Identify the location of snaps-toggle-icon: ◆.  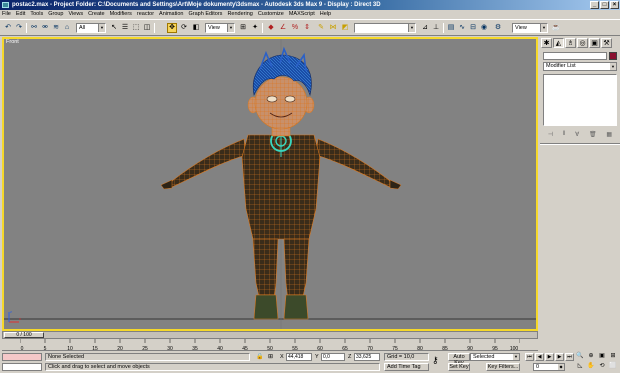
(271, 28).